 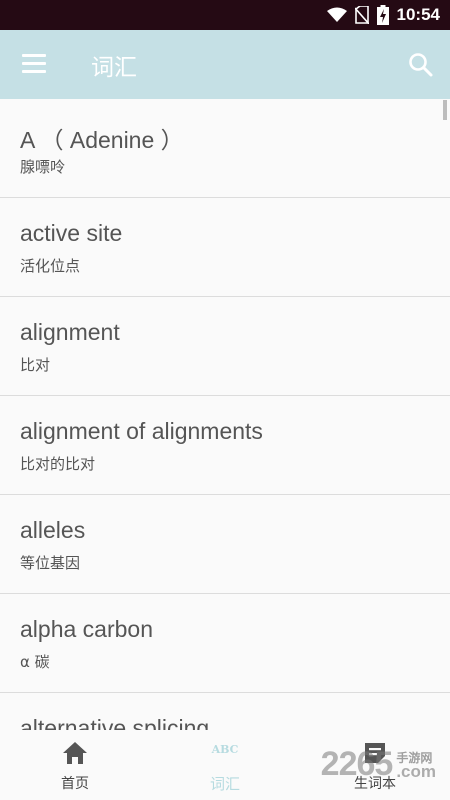 I want to click on status-time: 10:54, so click(x=418, y=14).